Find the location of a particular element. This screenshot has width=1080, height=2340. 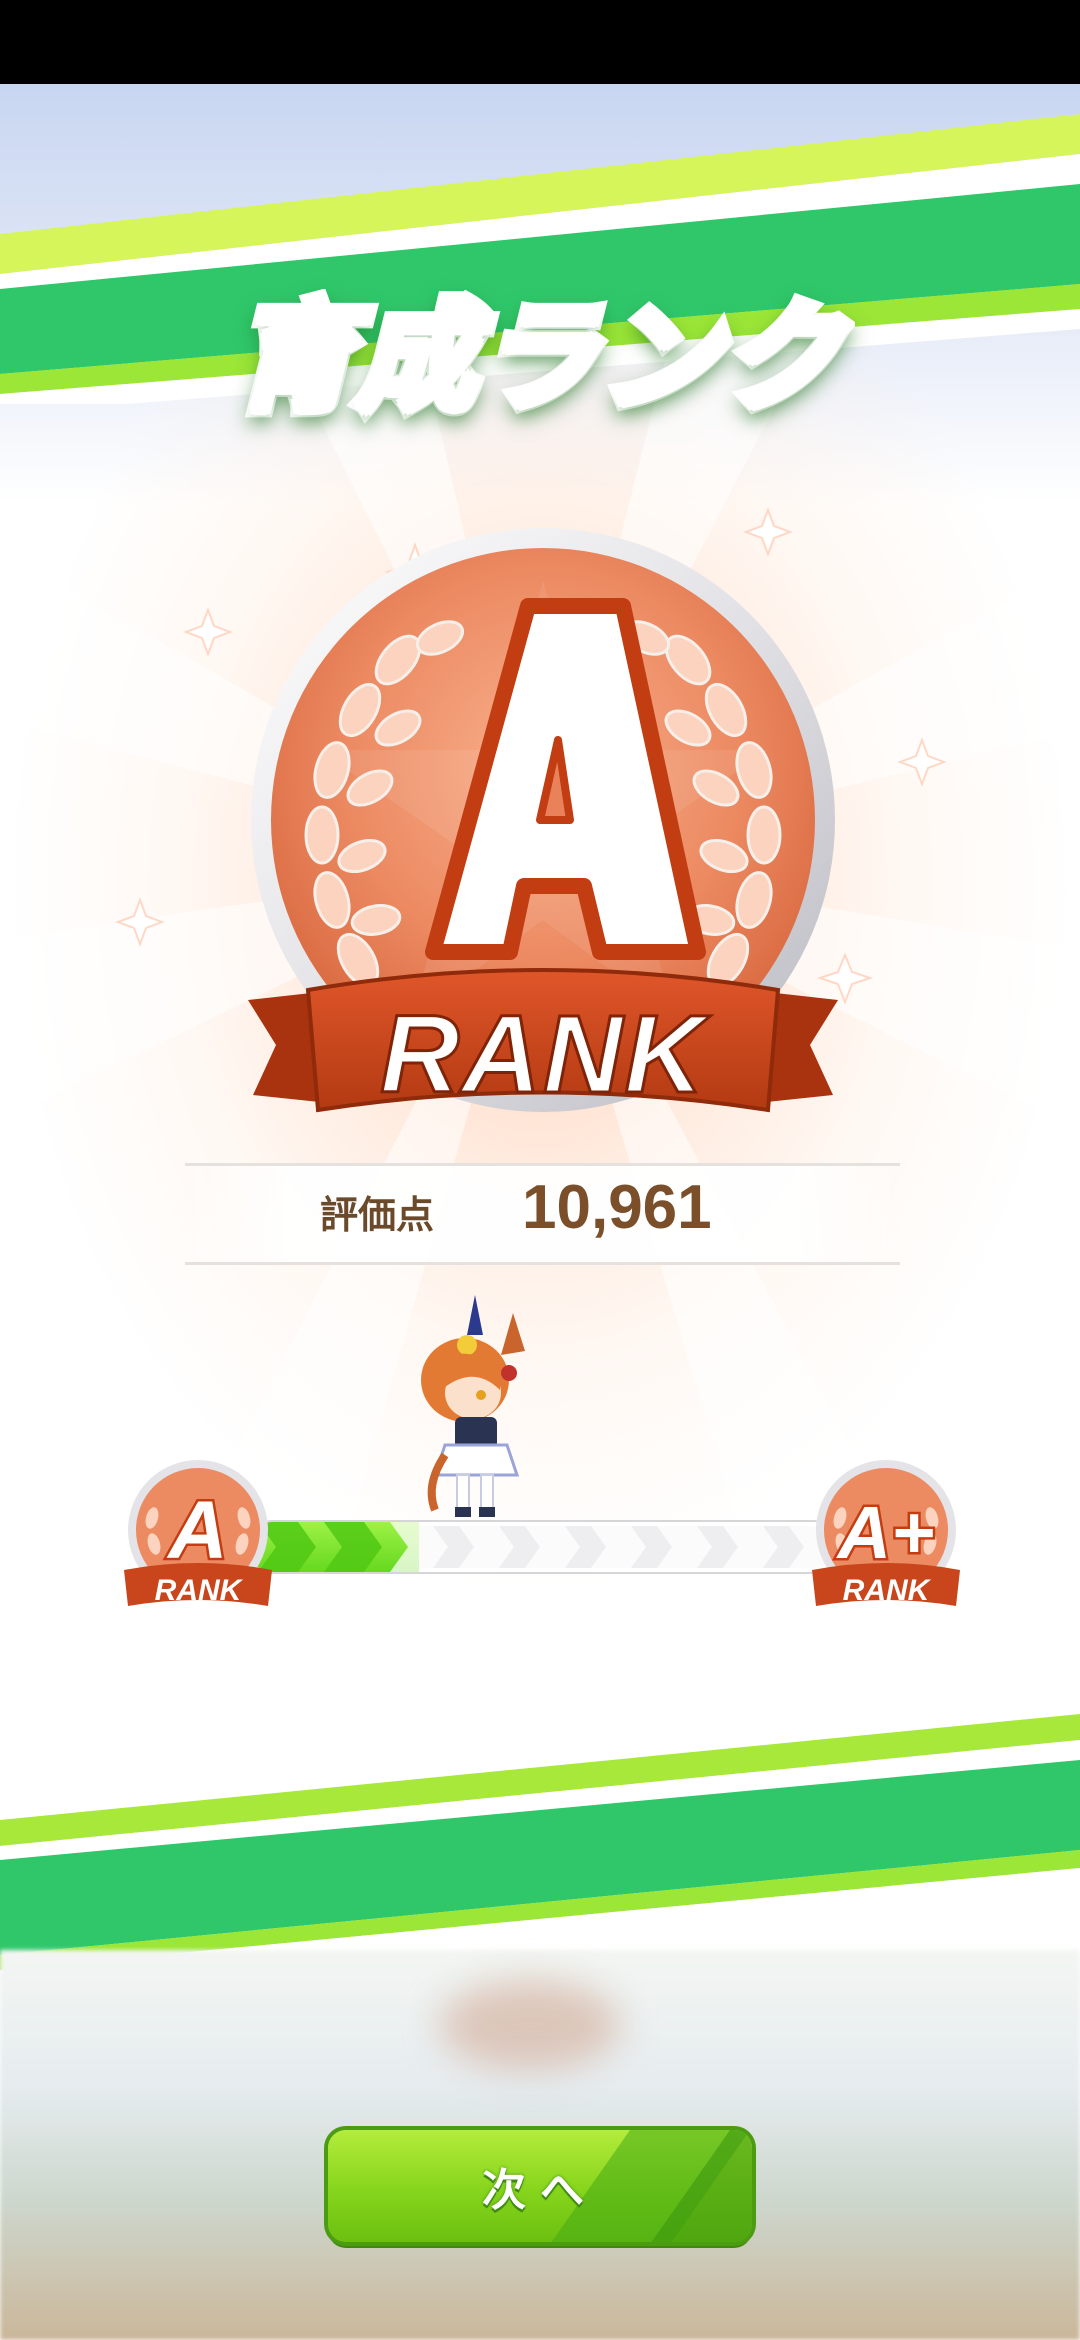

to-rank-badge: A+ RANK is located at coordinates (886, 1533).